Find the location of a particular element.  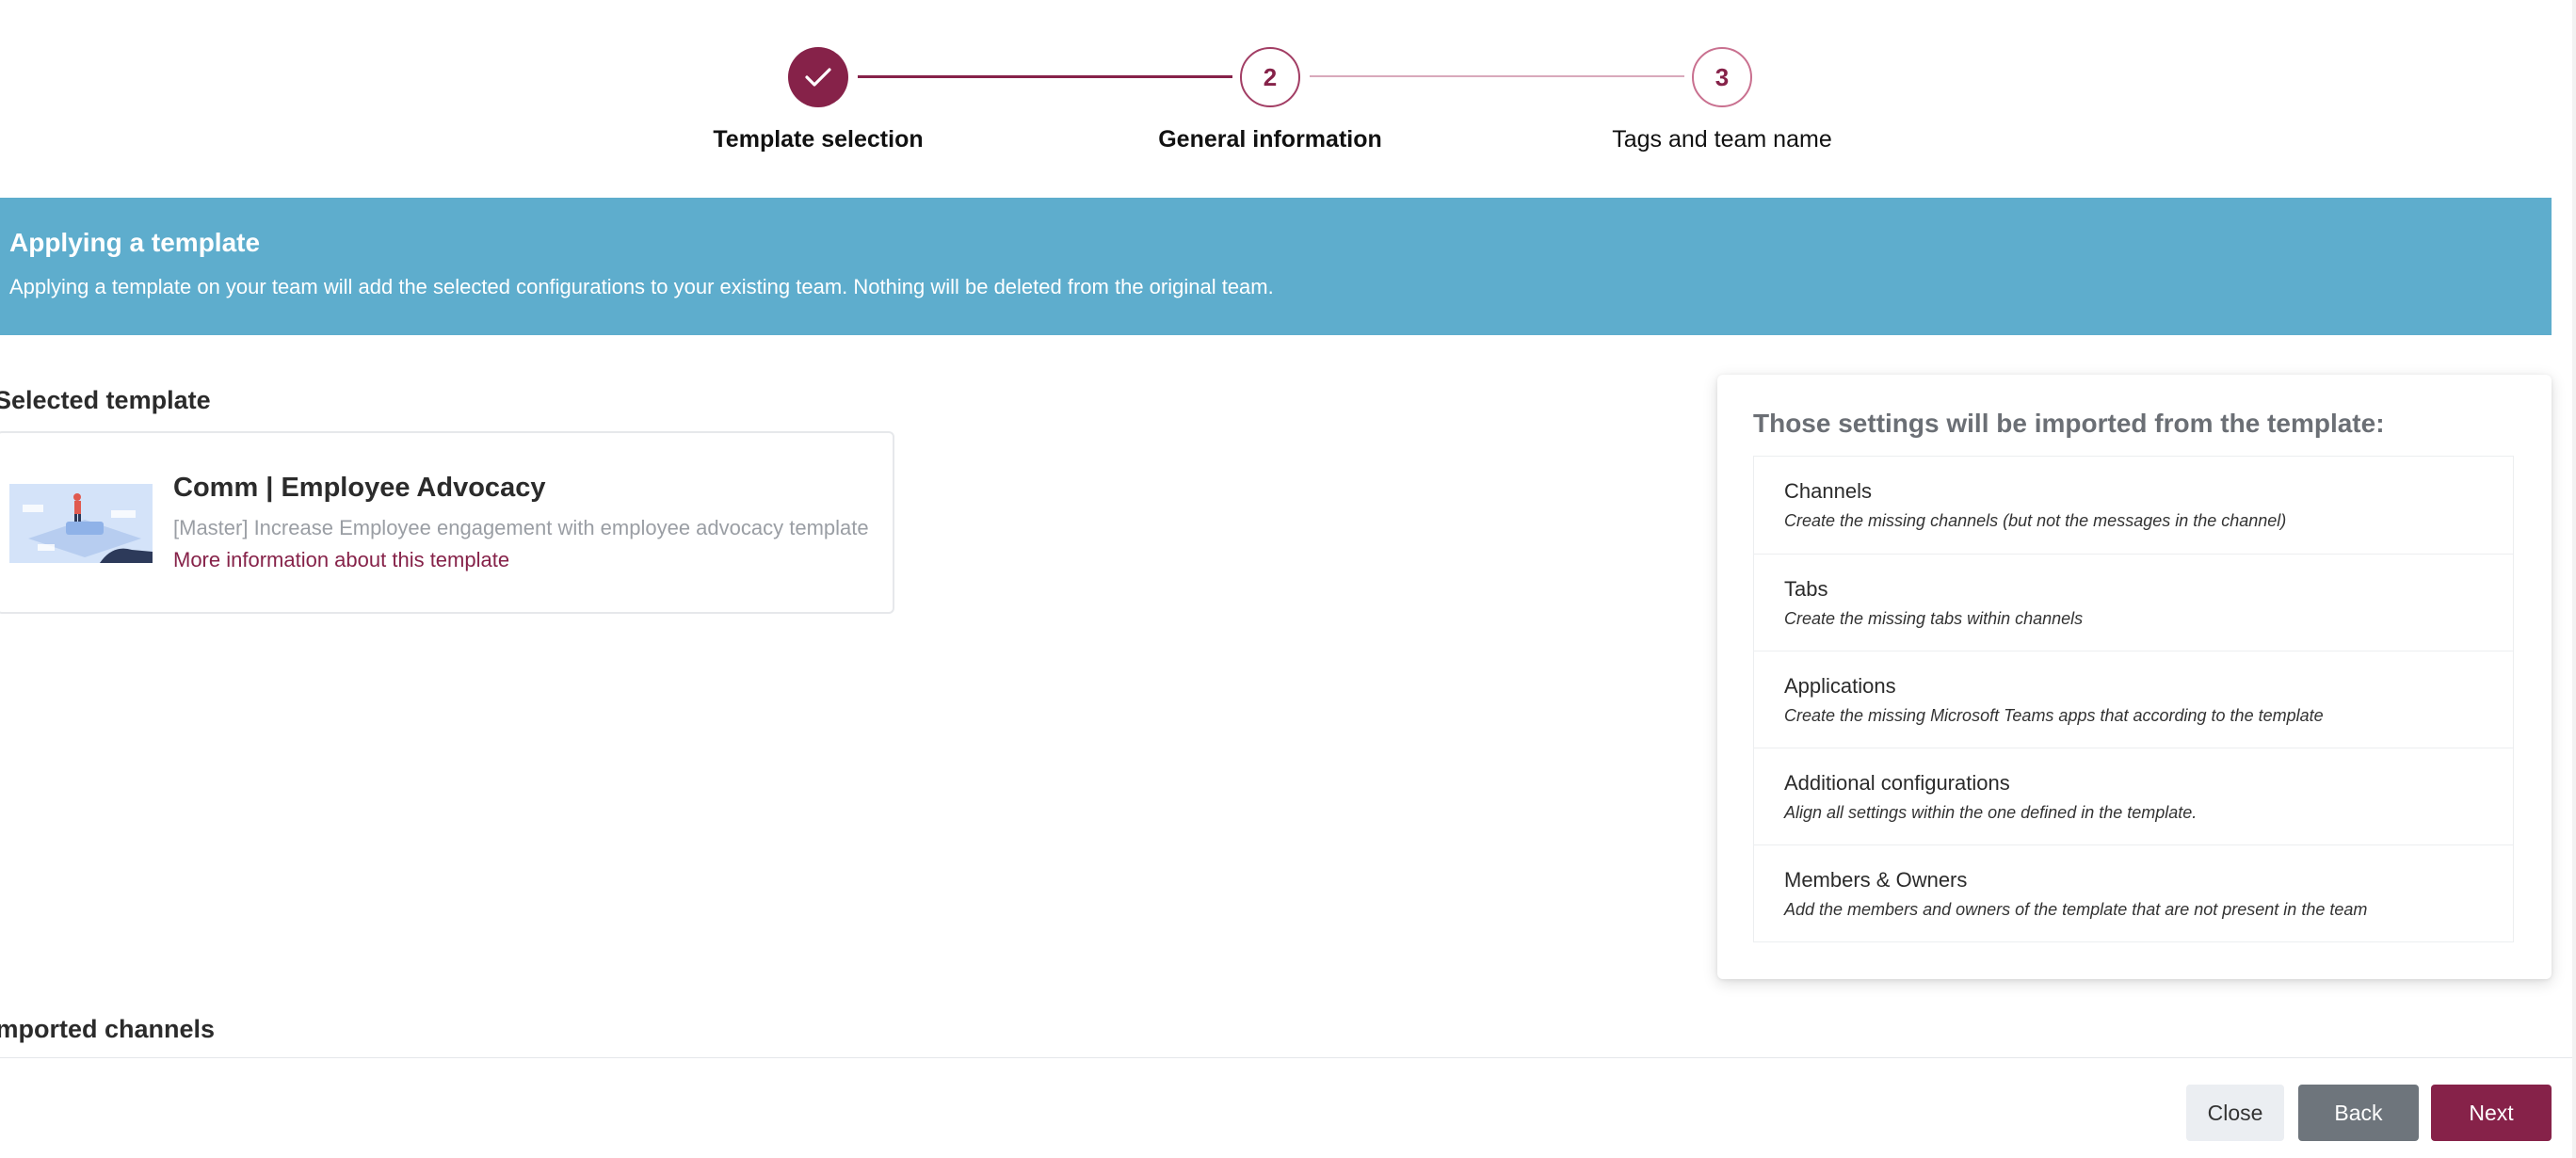

settings-item-title: Tabs is located at coordinates (1806, 589).